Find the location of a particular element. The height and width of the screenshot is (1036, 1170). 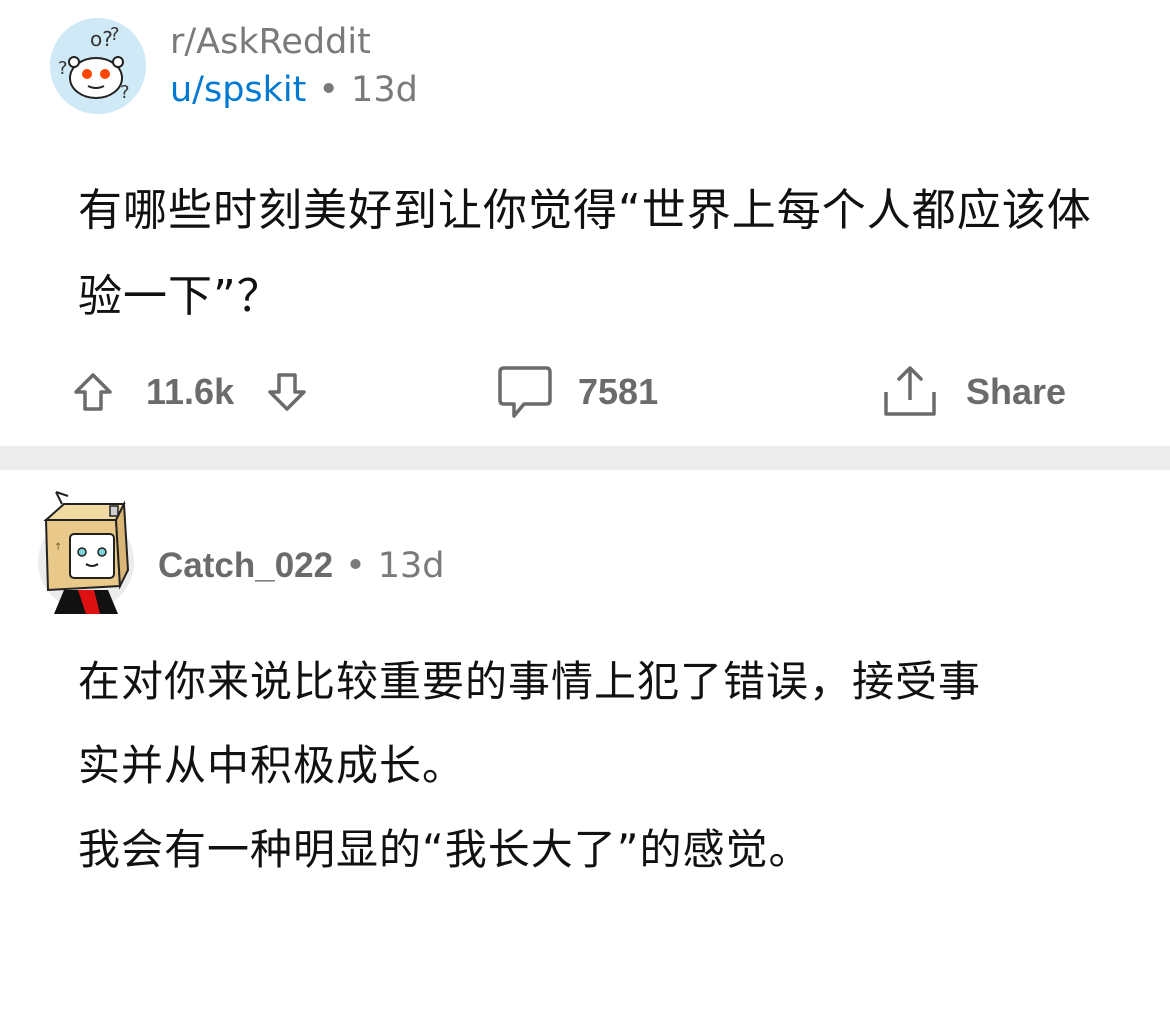

comment-header: ↑ Catch_022 • 13d is located at coordinates (384, 555).